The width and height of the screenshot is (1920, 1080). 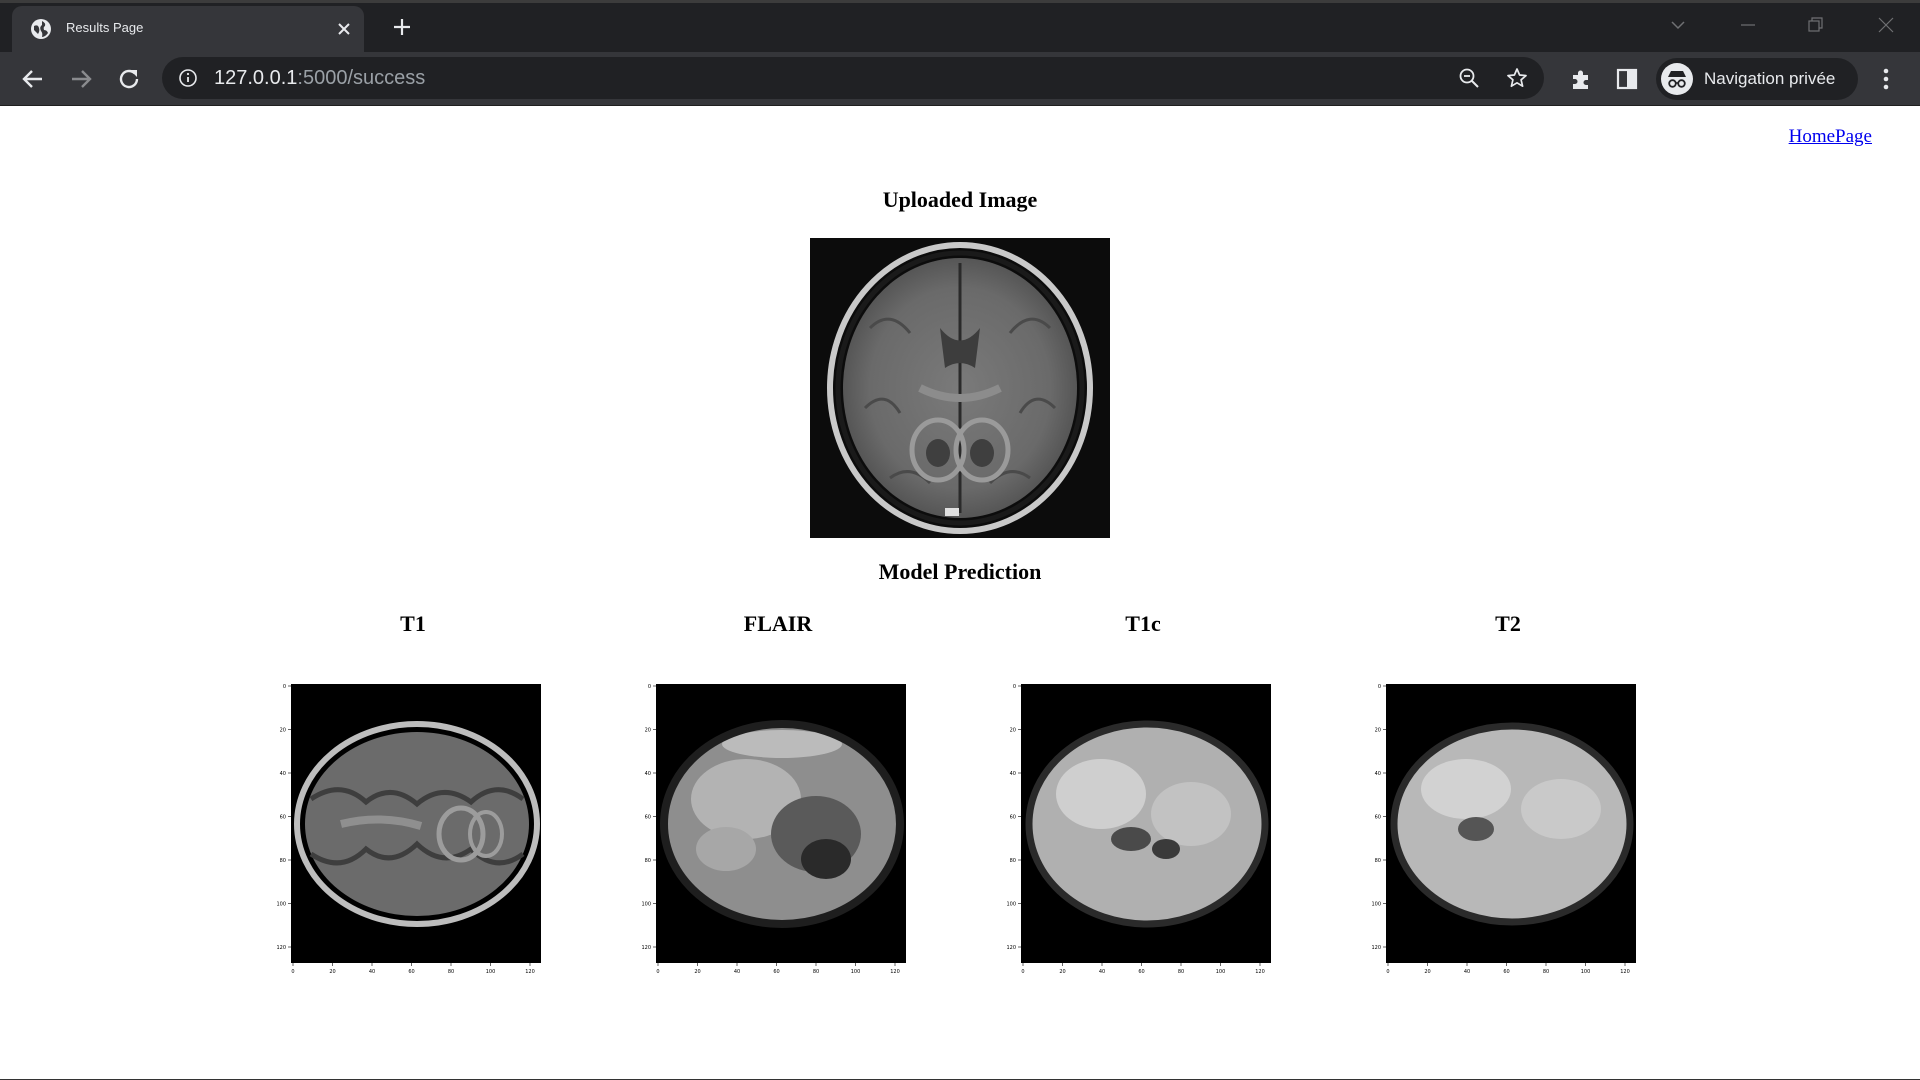 What do you see at coordinates (1469, 78) in the screenshot?
I see `zoom-out-icon` at bounding box center [1469, 78].